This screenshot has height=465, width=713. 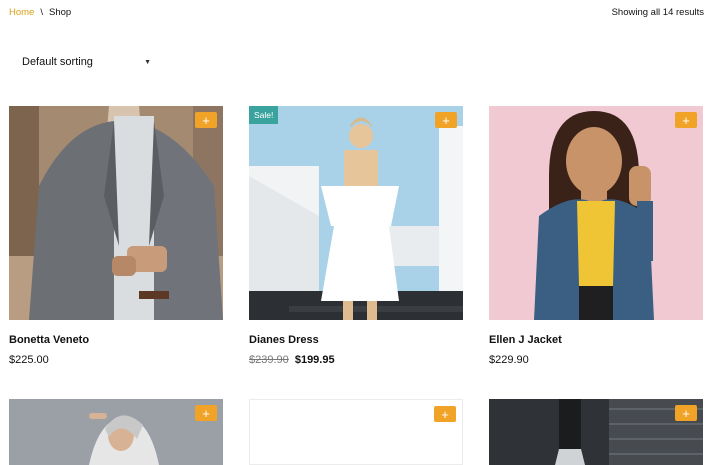 What do you see at coordinates (57, 62) in the screenshot?
I see `sorting-selected-value: Default sorting` at bounding box center [57, 62].